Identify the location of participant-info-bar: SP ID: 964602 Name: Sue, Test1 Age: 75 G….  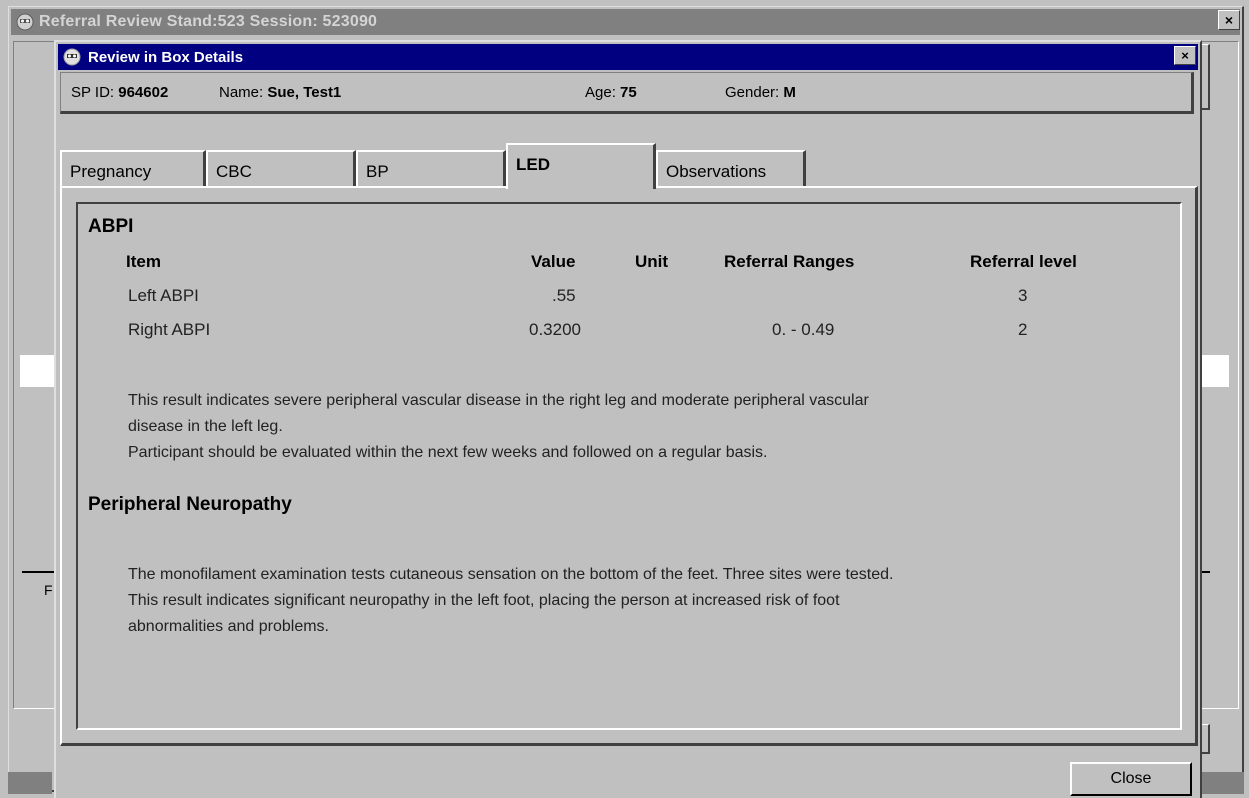
(627, 93).